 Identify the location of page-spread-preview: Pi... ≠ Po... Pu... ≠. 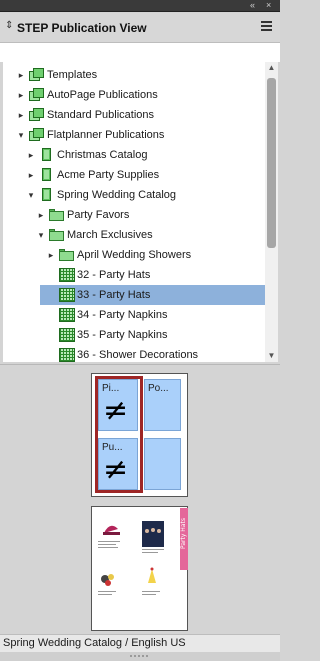
(139, 435).